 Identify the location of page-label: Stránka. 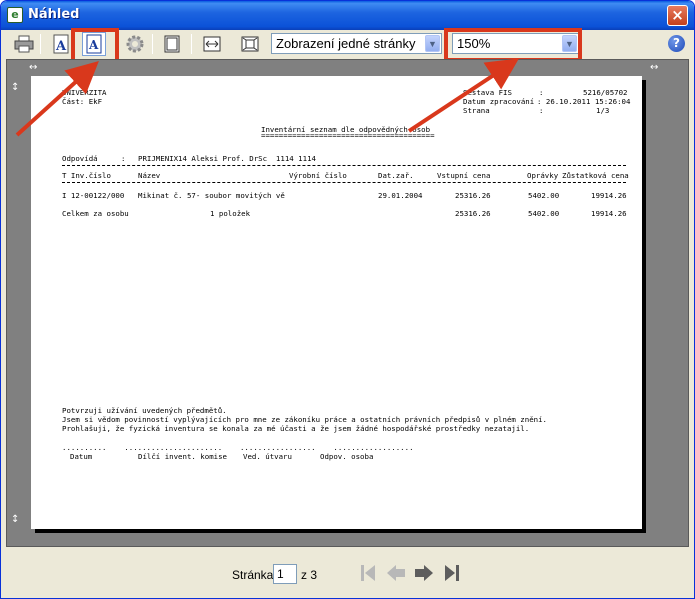
(253, 575).